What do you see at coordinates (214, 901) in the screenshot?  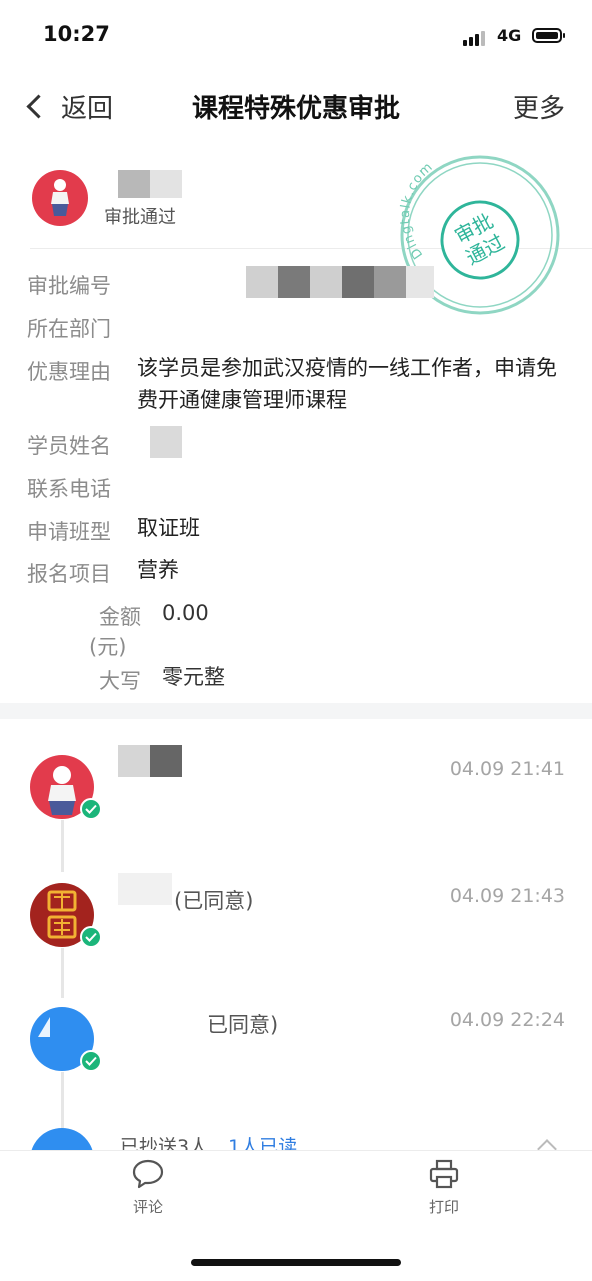 I see `step2-status: (已同意)` at bounding box center [214, 901].